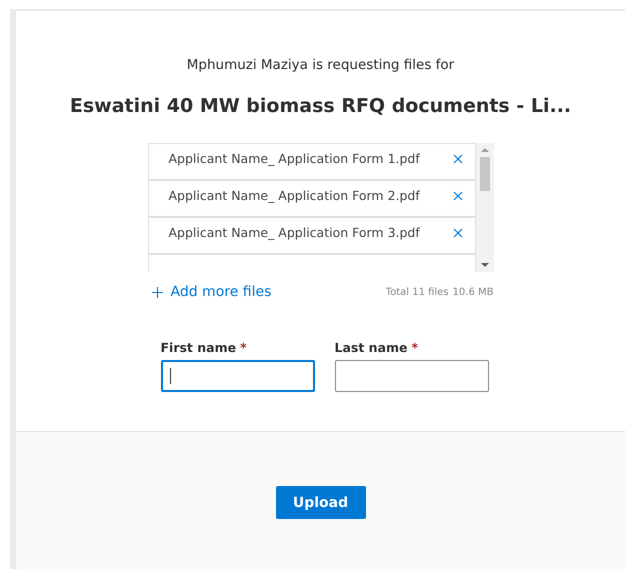 This screenshot has height=569, width=625. I want to click on add-files-link: Add more files, so click(210, 292).